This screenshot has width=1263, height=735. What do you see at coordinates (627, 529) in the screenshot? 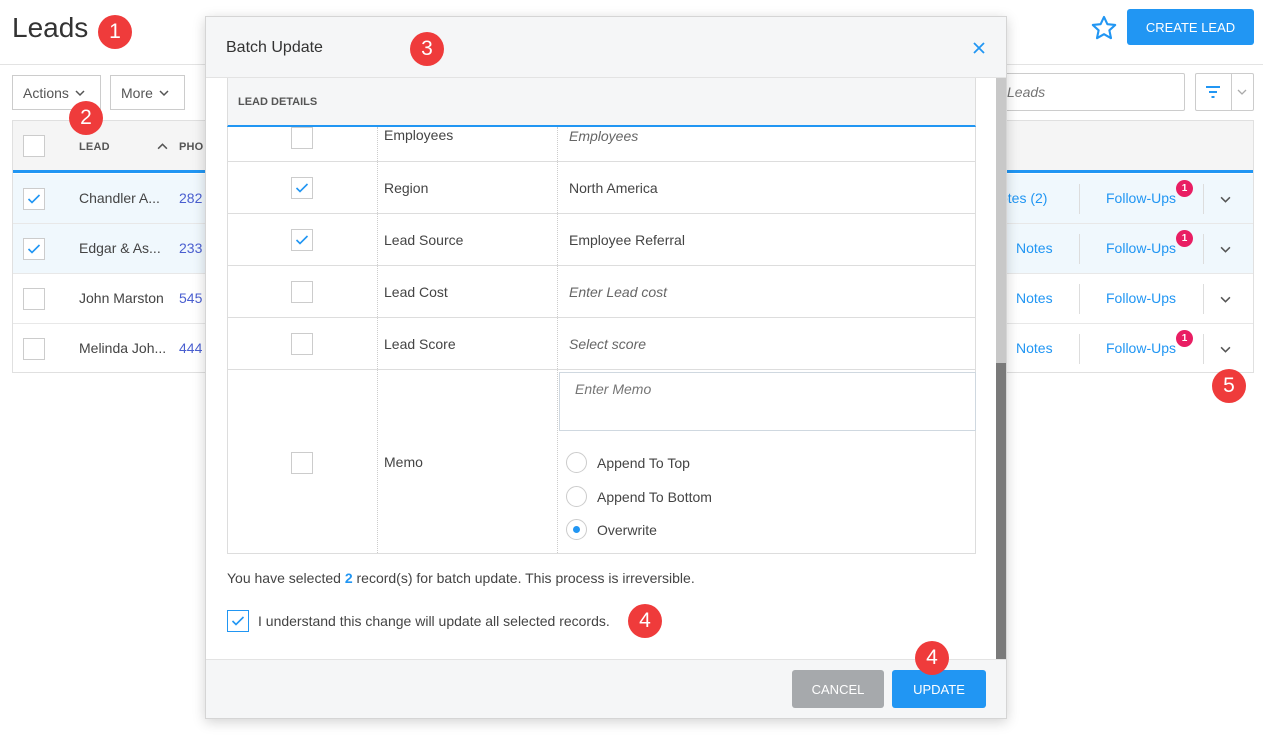
I see `radio-label: Overwrite` at bounding box center [627, 529].